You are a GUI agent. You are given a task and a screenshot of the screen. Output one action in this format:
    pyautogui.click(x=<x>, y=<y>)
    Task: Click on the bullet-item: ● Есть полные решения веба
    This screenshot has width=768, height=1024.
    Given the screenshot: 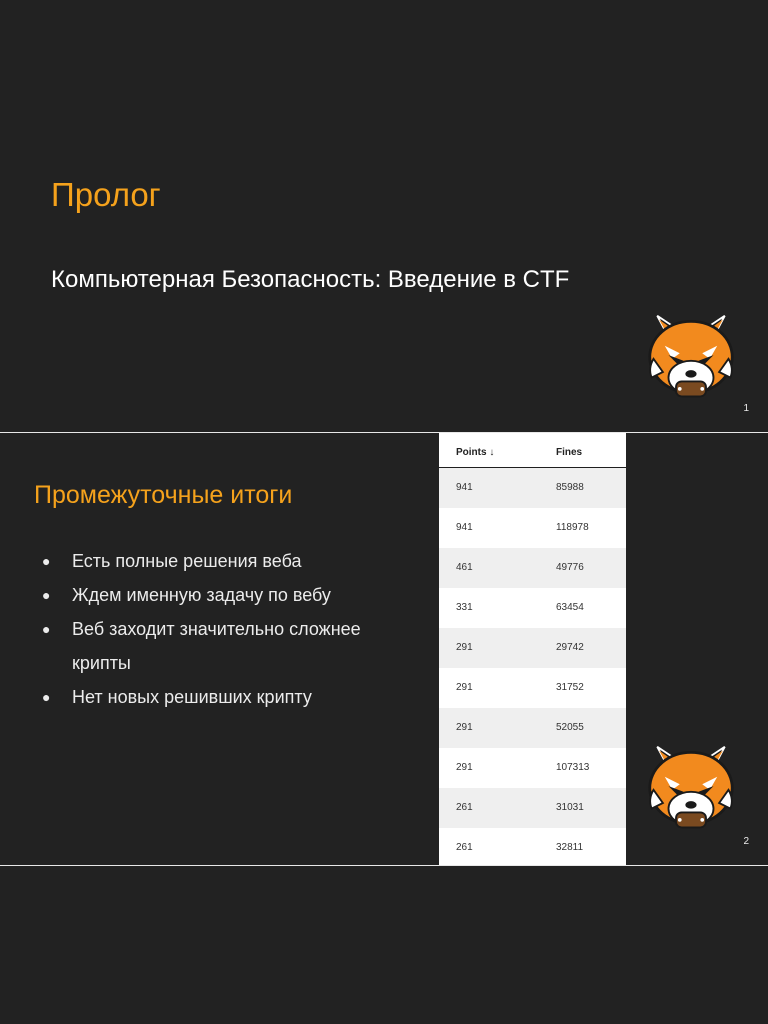 What is the action you would take?
    pyautogui.click(x=222, y=561)
    